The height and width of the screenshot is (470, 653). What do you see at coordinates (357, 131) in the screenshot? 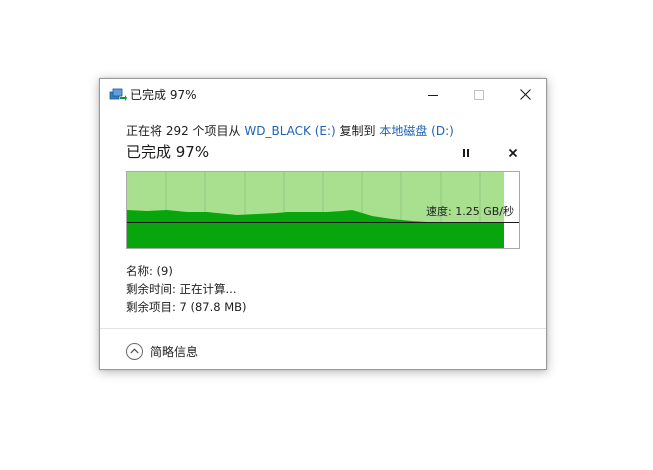
I see `operation-middle: 复制到` at bounding box center [357, 131].